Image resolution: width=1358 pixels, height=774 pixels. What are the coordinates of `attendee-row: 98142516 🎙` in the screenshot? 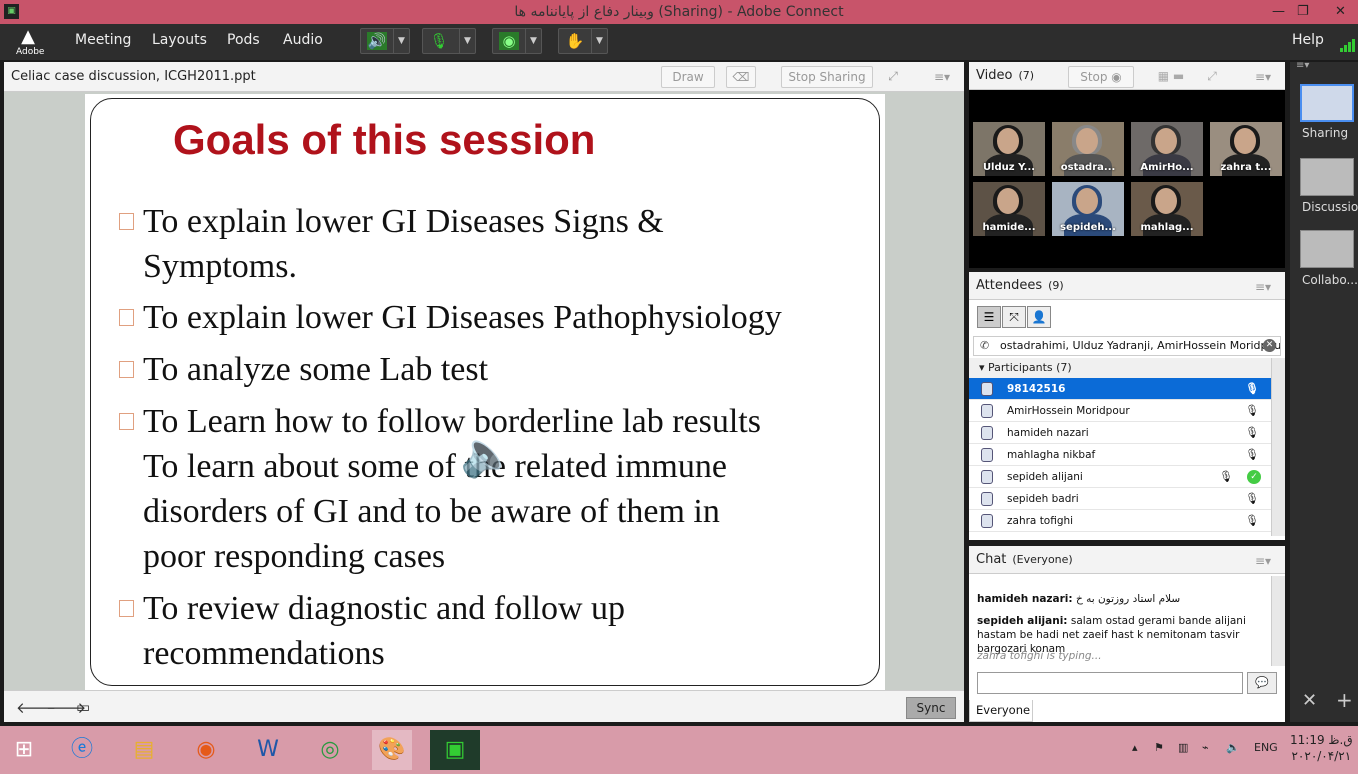 It's located at (1120, 389).